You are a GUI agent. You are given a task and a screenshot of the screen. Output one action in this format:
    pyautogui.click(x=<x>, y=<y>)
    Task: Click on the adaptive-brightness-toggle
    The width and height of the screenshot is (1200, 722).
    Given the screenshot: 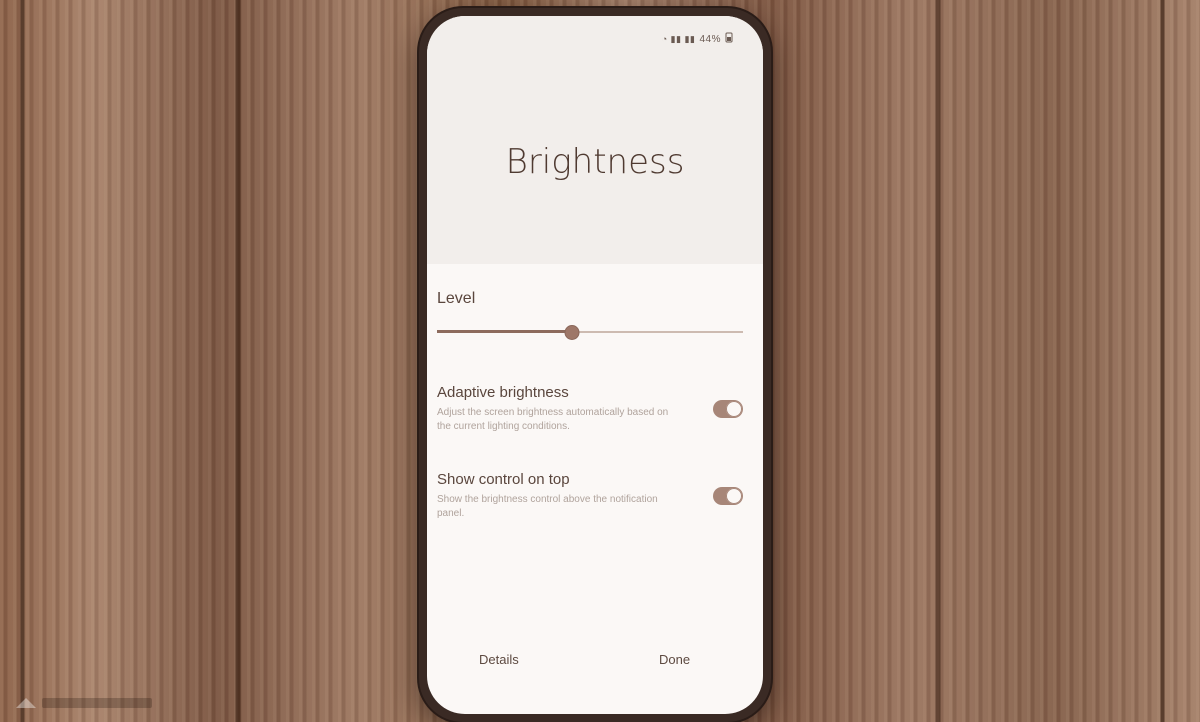 What is the action you would take?
    pyautogui.click(x=728, y=409)
    